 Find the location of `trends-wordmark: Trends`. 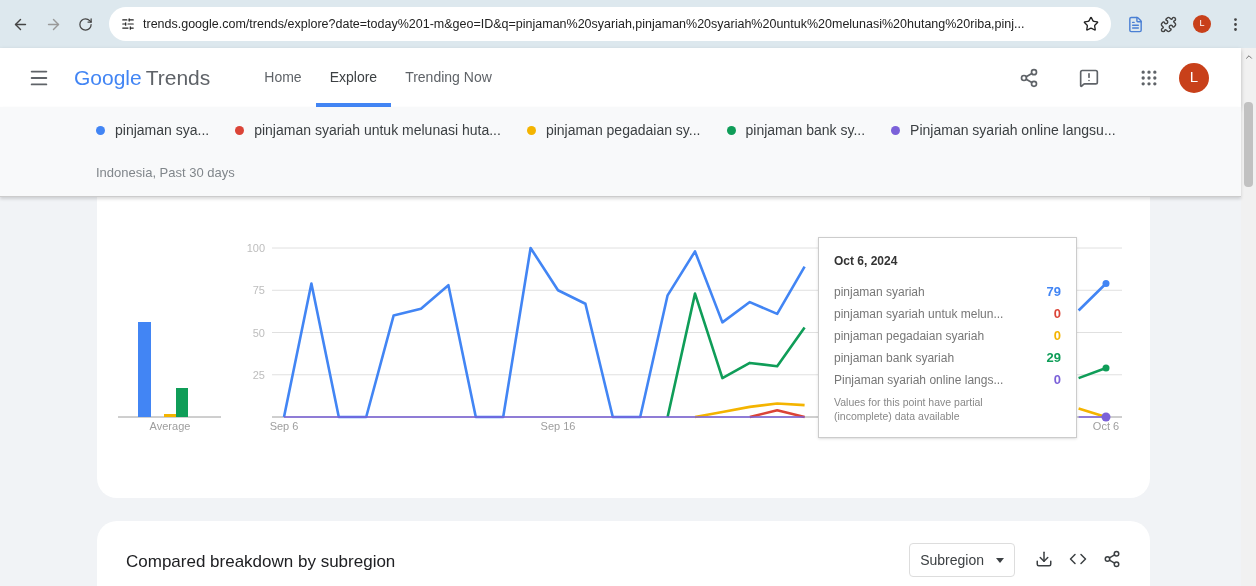

trends-wordmark: Trends is located at coordinates (178, 77).